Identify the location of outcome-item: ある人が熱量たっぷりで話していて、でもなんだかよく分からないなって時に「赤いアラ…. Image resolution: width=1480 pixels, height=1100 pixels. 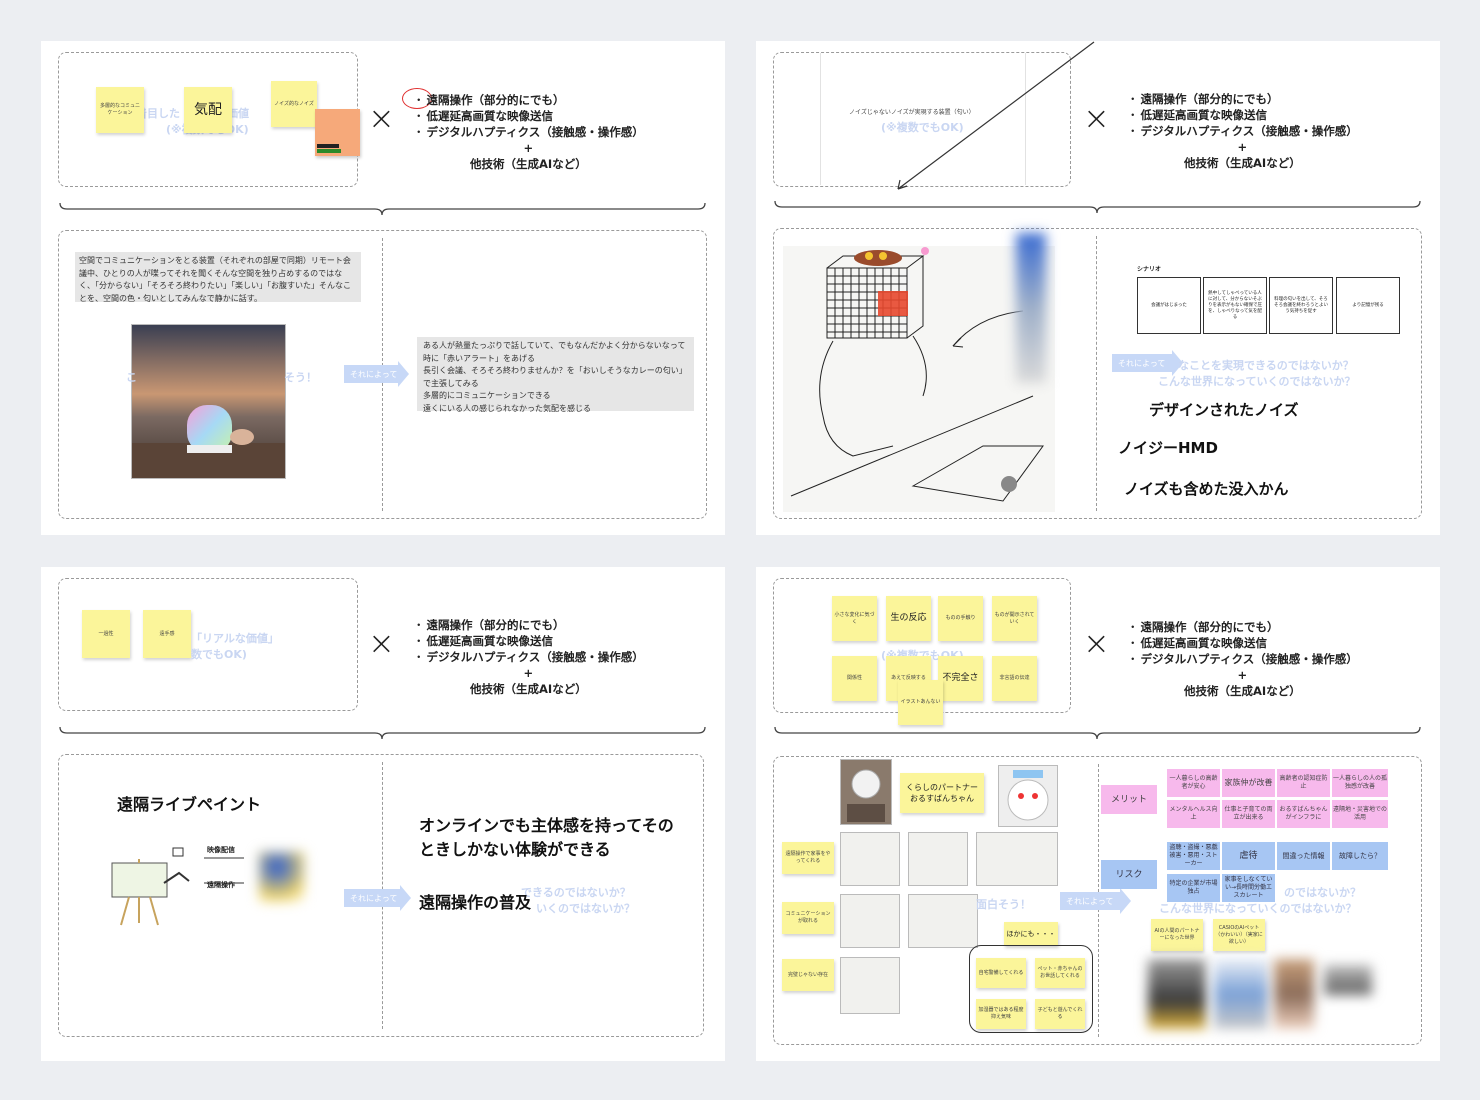
(554, 352).